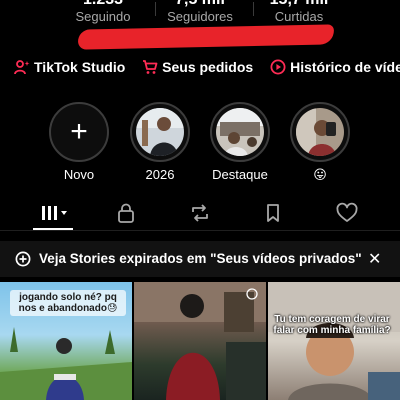  What do you see at coordinates (126, 213) in the screenshot?
I see `lock-icon` at bounding box center [126, 213].